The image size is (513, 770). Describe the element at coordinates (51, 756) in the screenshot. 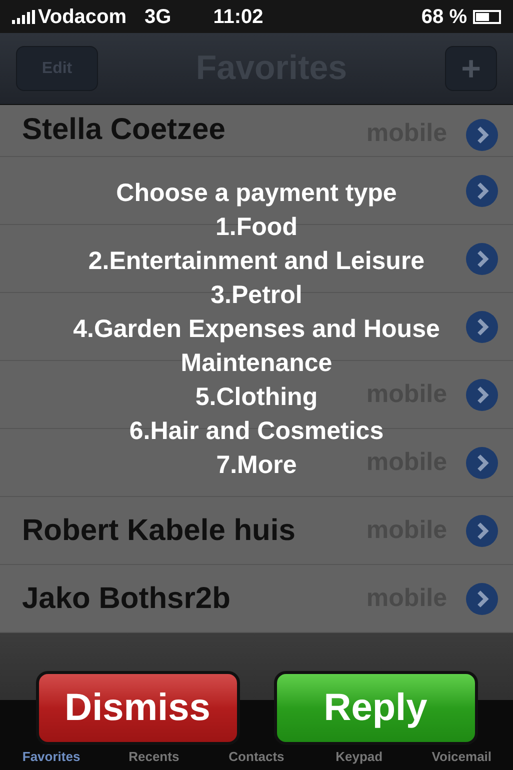

I see `tab-item: Favorites` at that location.